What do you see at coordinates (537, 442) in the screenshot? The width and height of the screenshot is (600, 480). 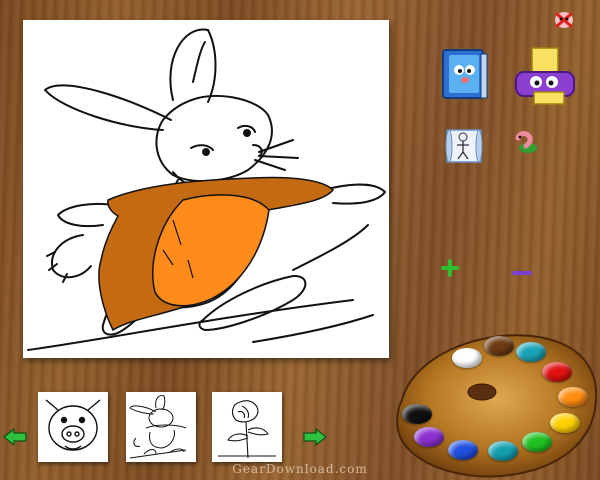 I see `paint-green` at bounding box center [537, 442].